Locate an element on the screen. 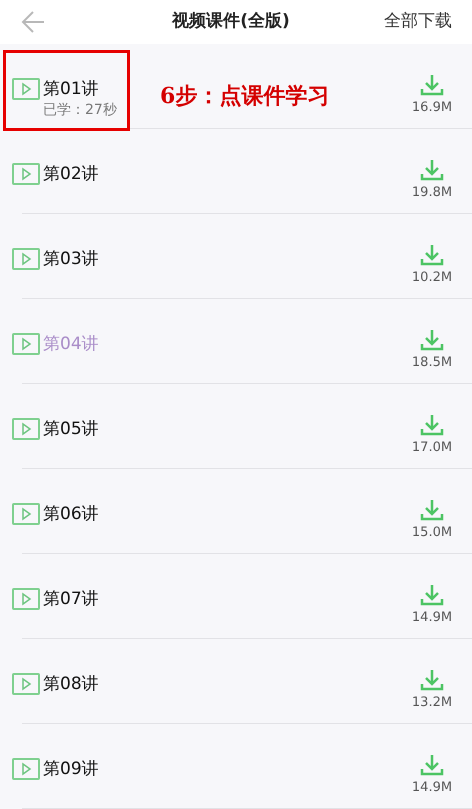 The width and height of the screenshot is (472, 809). lesson-title: 第06讲 is located at coordinates (71, 514).